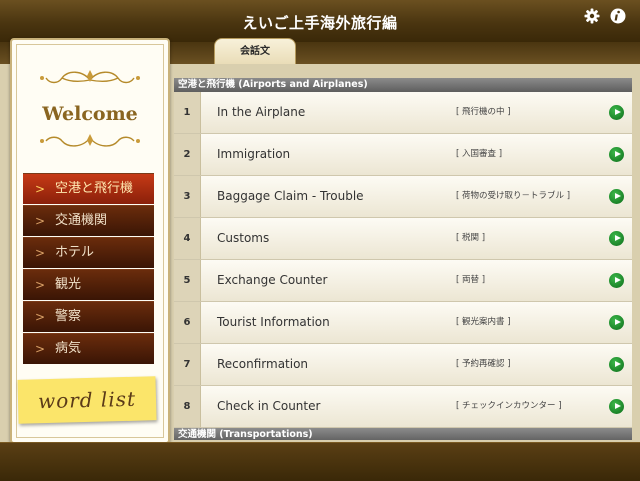 This screenshot has height=481, width=640. Describe the element at coordinates (75, 252) in the screenshot. I see `sidebar-item-label: ホテル` at that location.